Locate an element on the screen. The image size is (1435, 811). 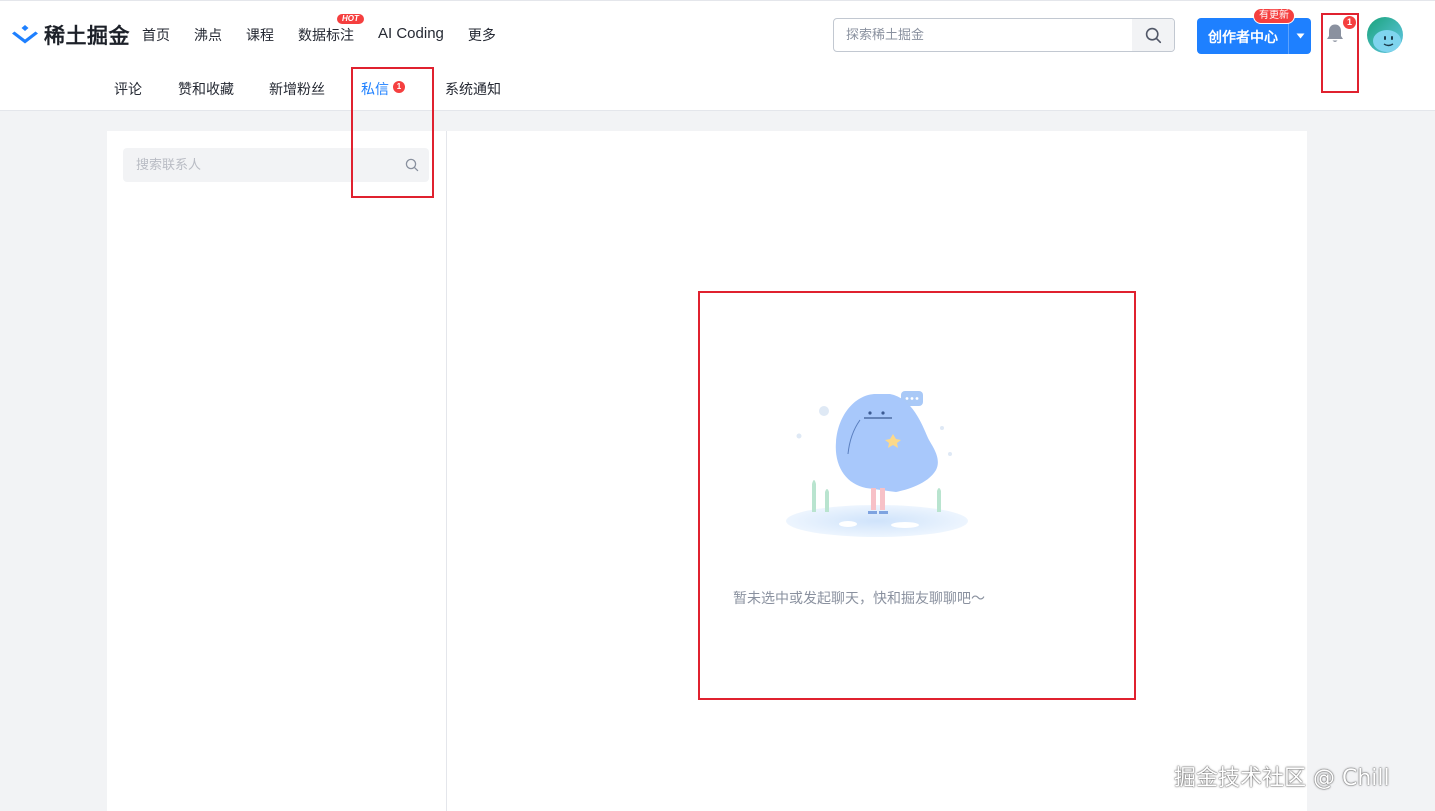
site-search-input is located at coordinates (982, 35).